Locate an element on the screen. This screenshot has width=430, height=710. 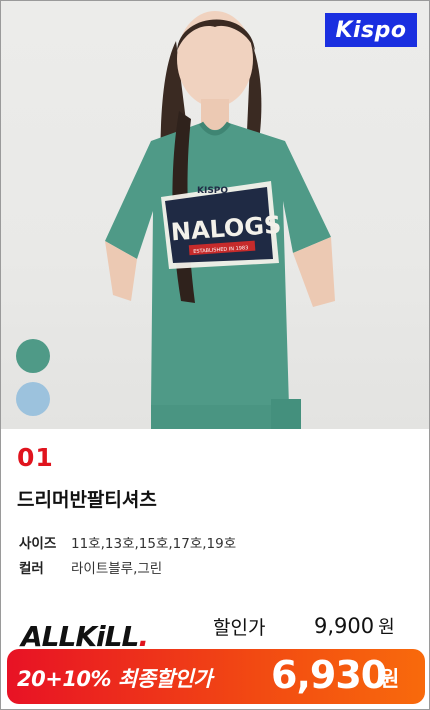
size-spec: 사이즈 11호,13호,15호,17호,19호 is located at coordinates (127, 542).